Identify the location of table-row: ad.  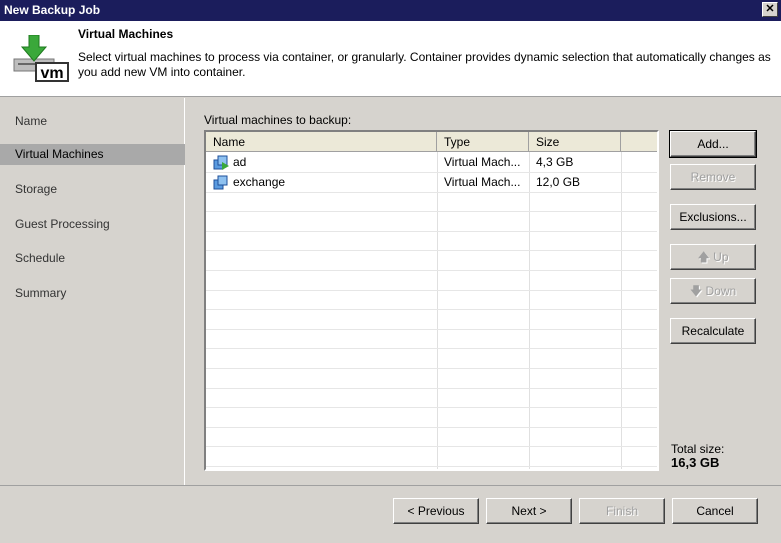
(229, 162).